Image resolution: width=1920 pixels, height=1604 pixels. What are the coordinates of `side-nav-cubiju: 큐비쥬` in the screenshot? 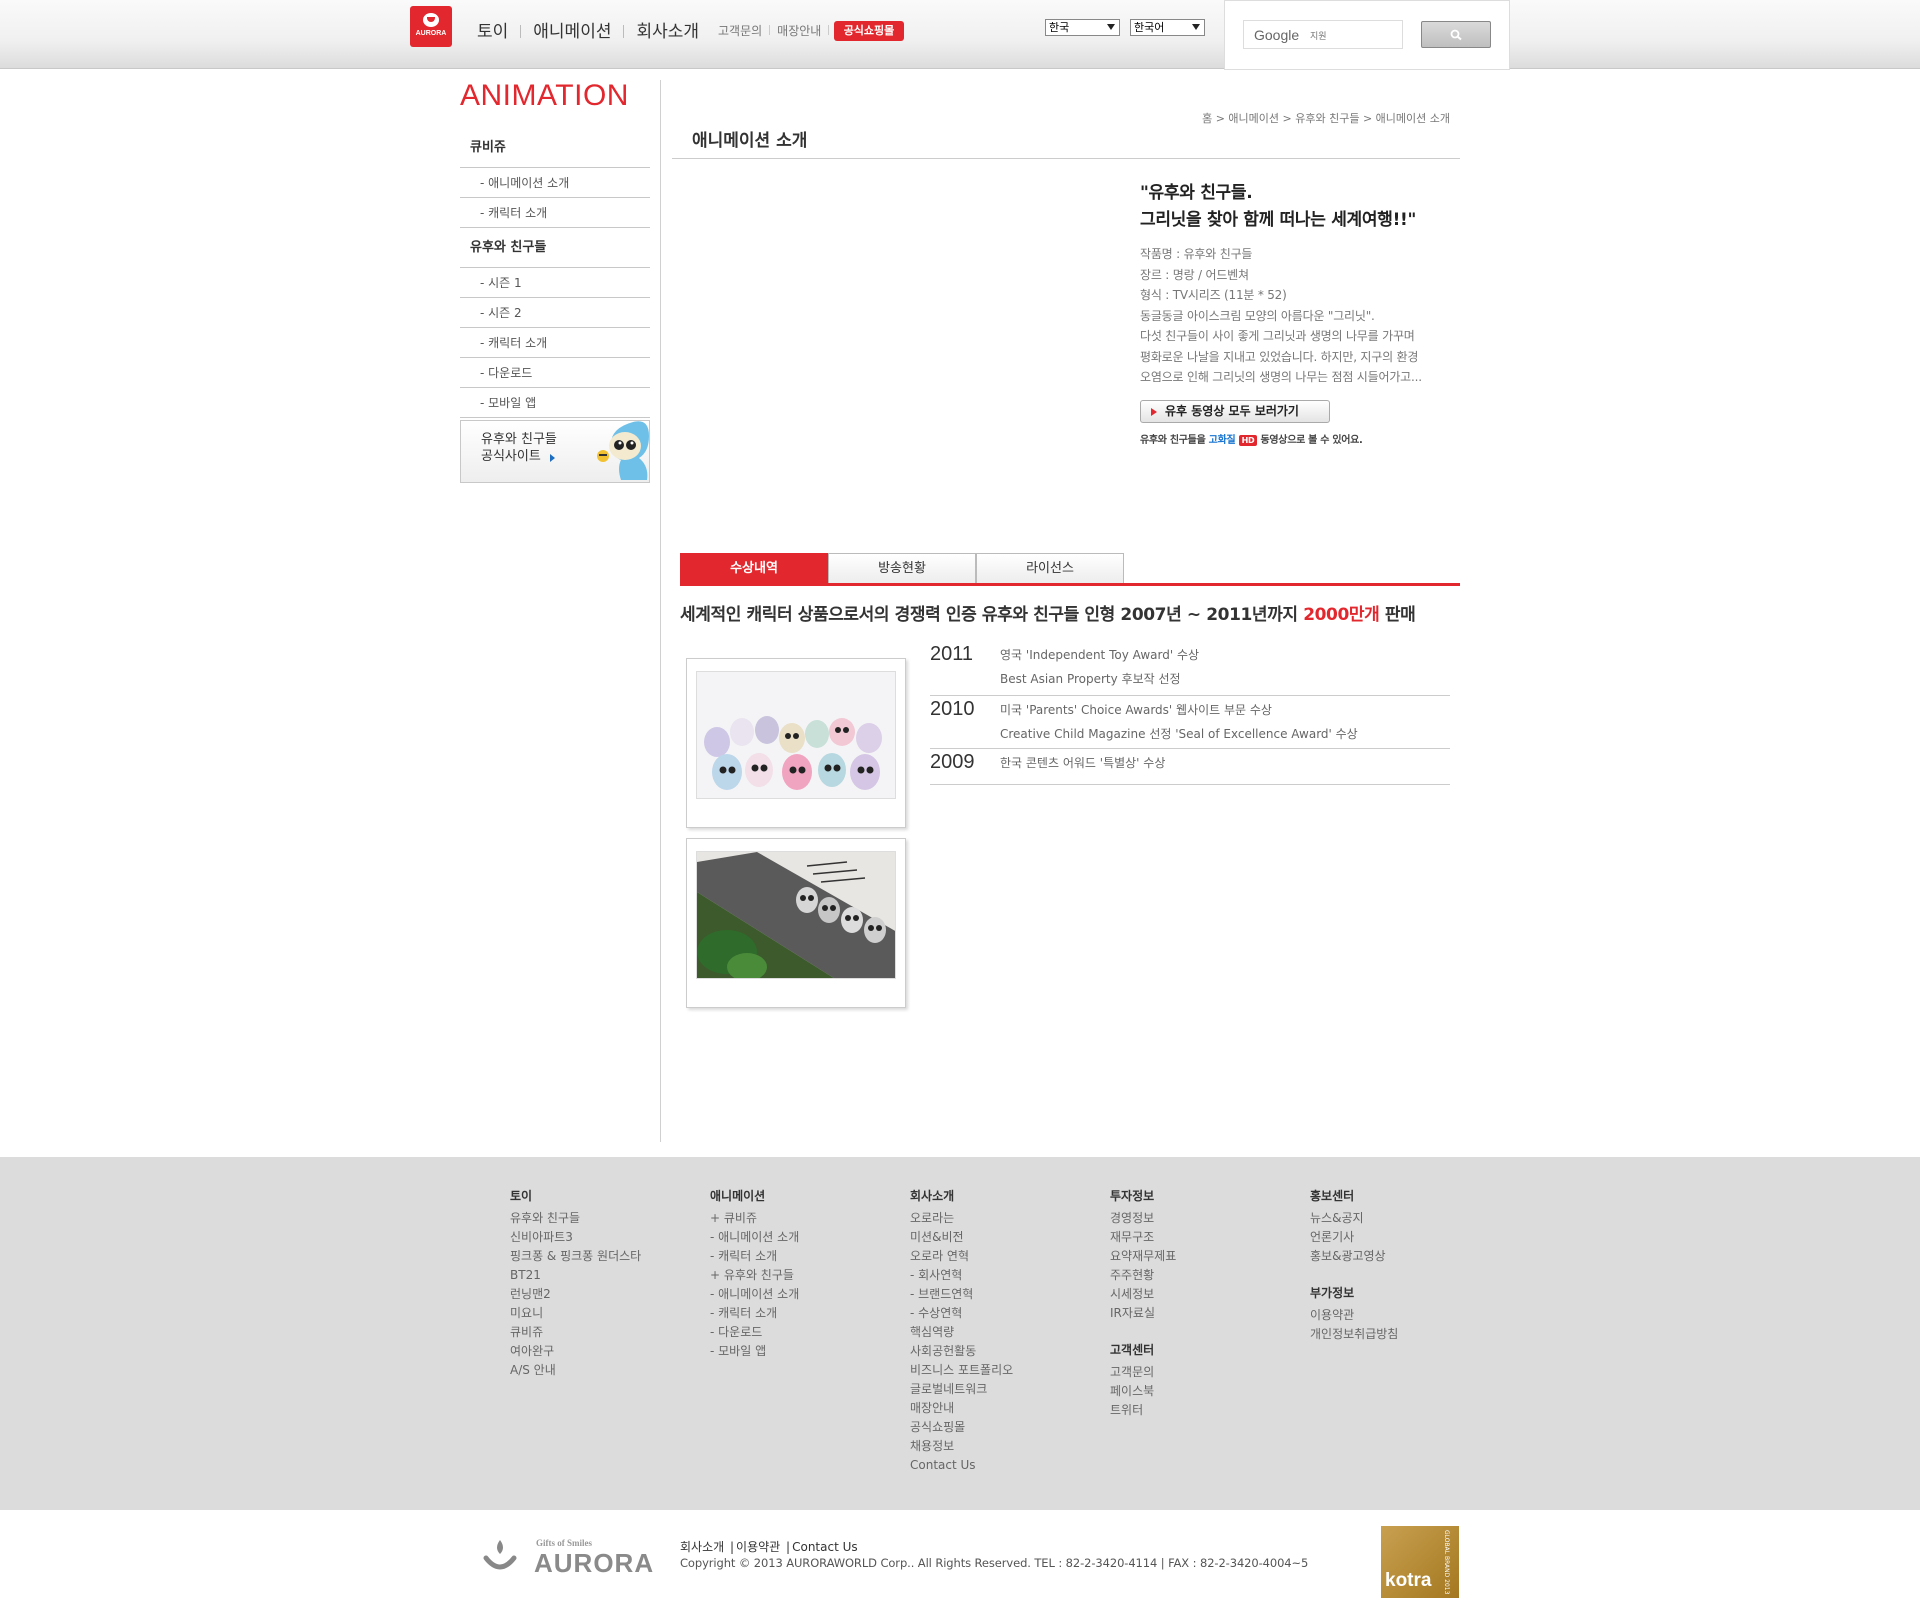 It's located at (555, 148).